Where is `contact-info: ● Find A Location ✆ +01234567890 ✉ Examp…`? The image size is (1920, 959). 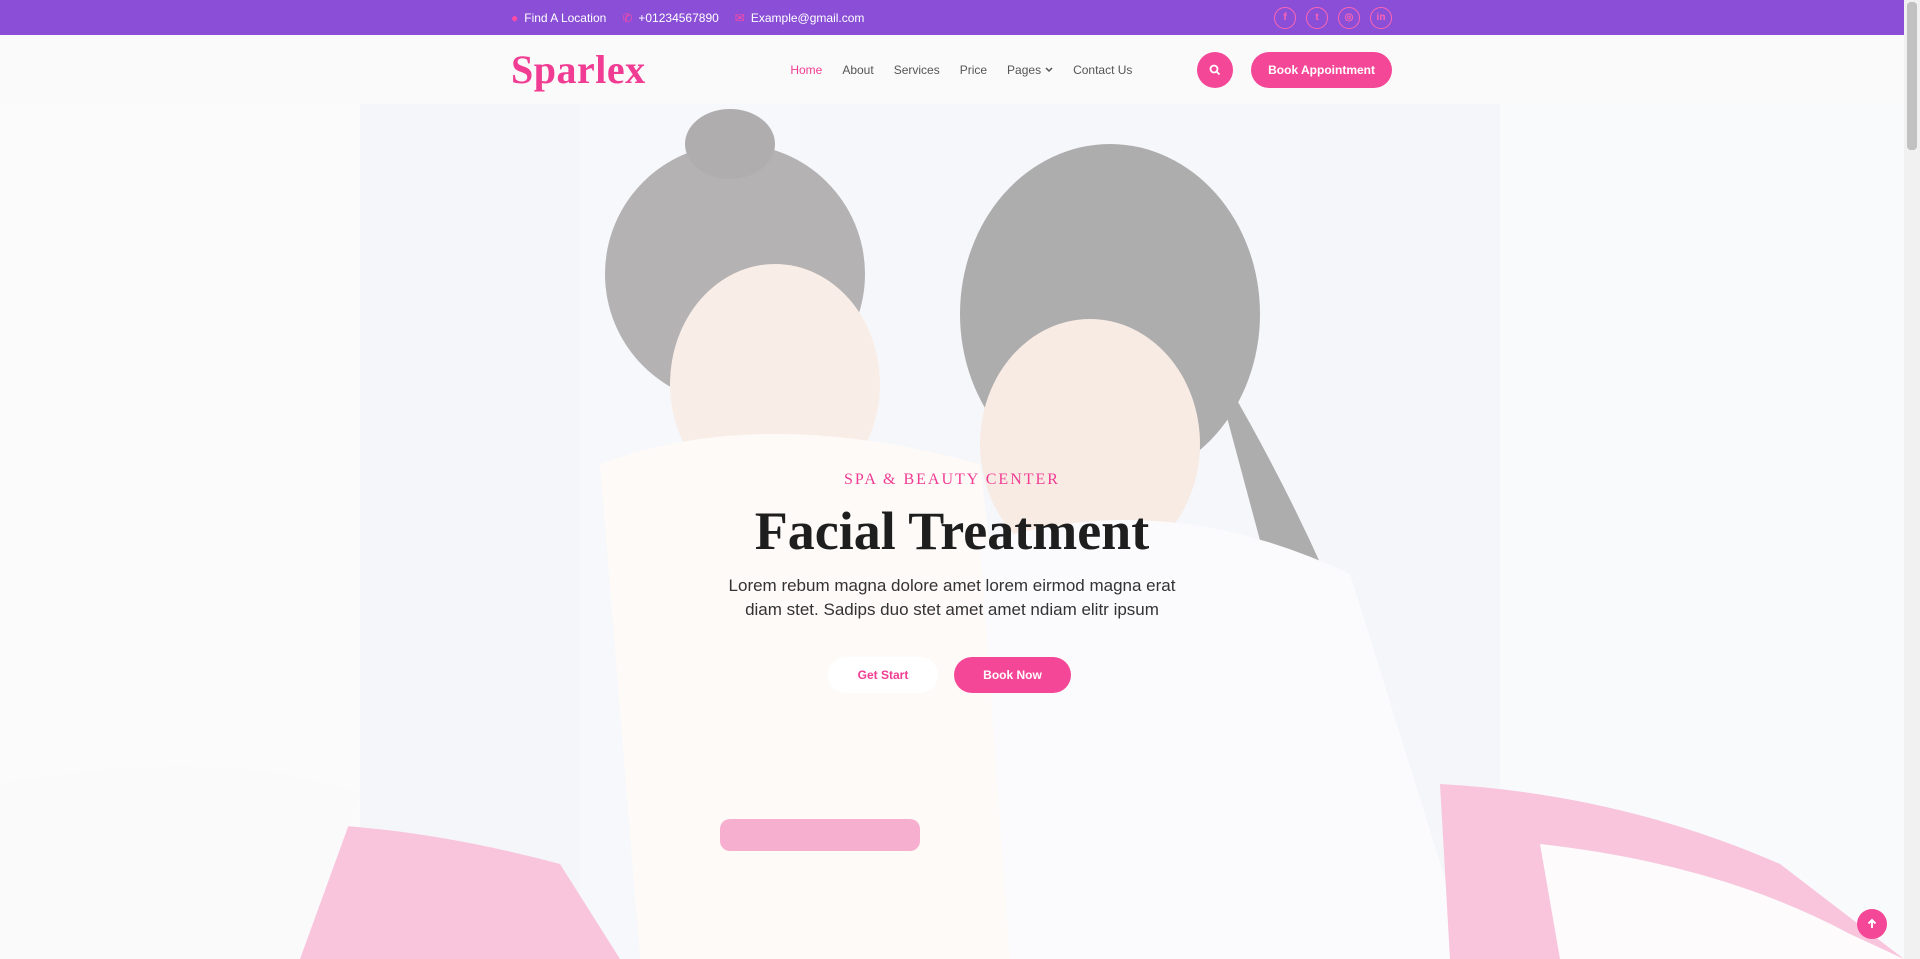 contact-info: ● Find A Location ✆ +01234567890 ✉ Examp… is located at coordinates (687, 18).